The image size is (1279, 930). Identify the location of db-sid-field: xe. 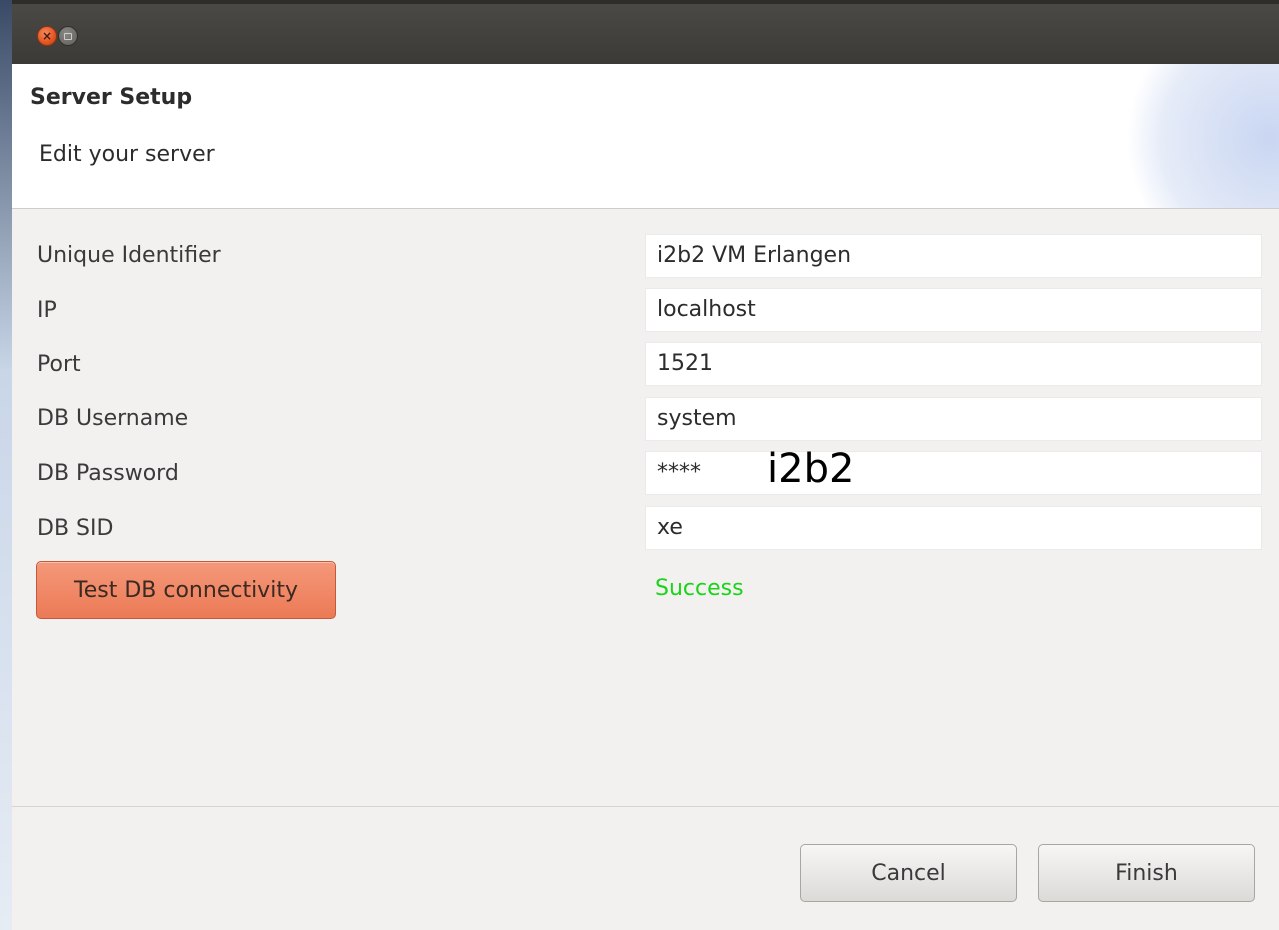
(953, 528).